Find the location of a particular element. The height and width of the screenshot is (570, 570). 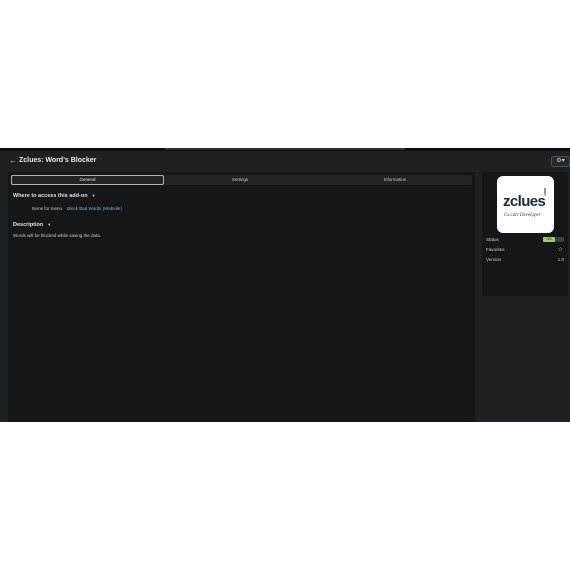

description-section-title: Description is located at coordinates (28, 225).